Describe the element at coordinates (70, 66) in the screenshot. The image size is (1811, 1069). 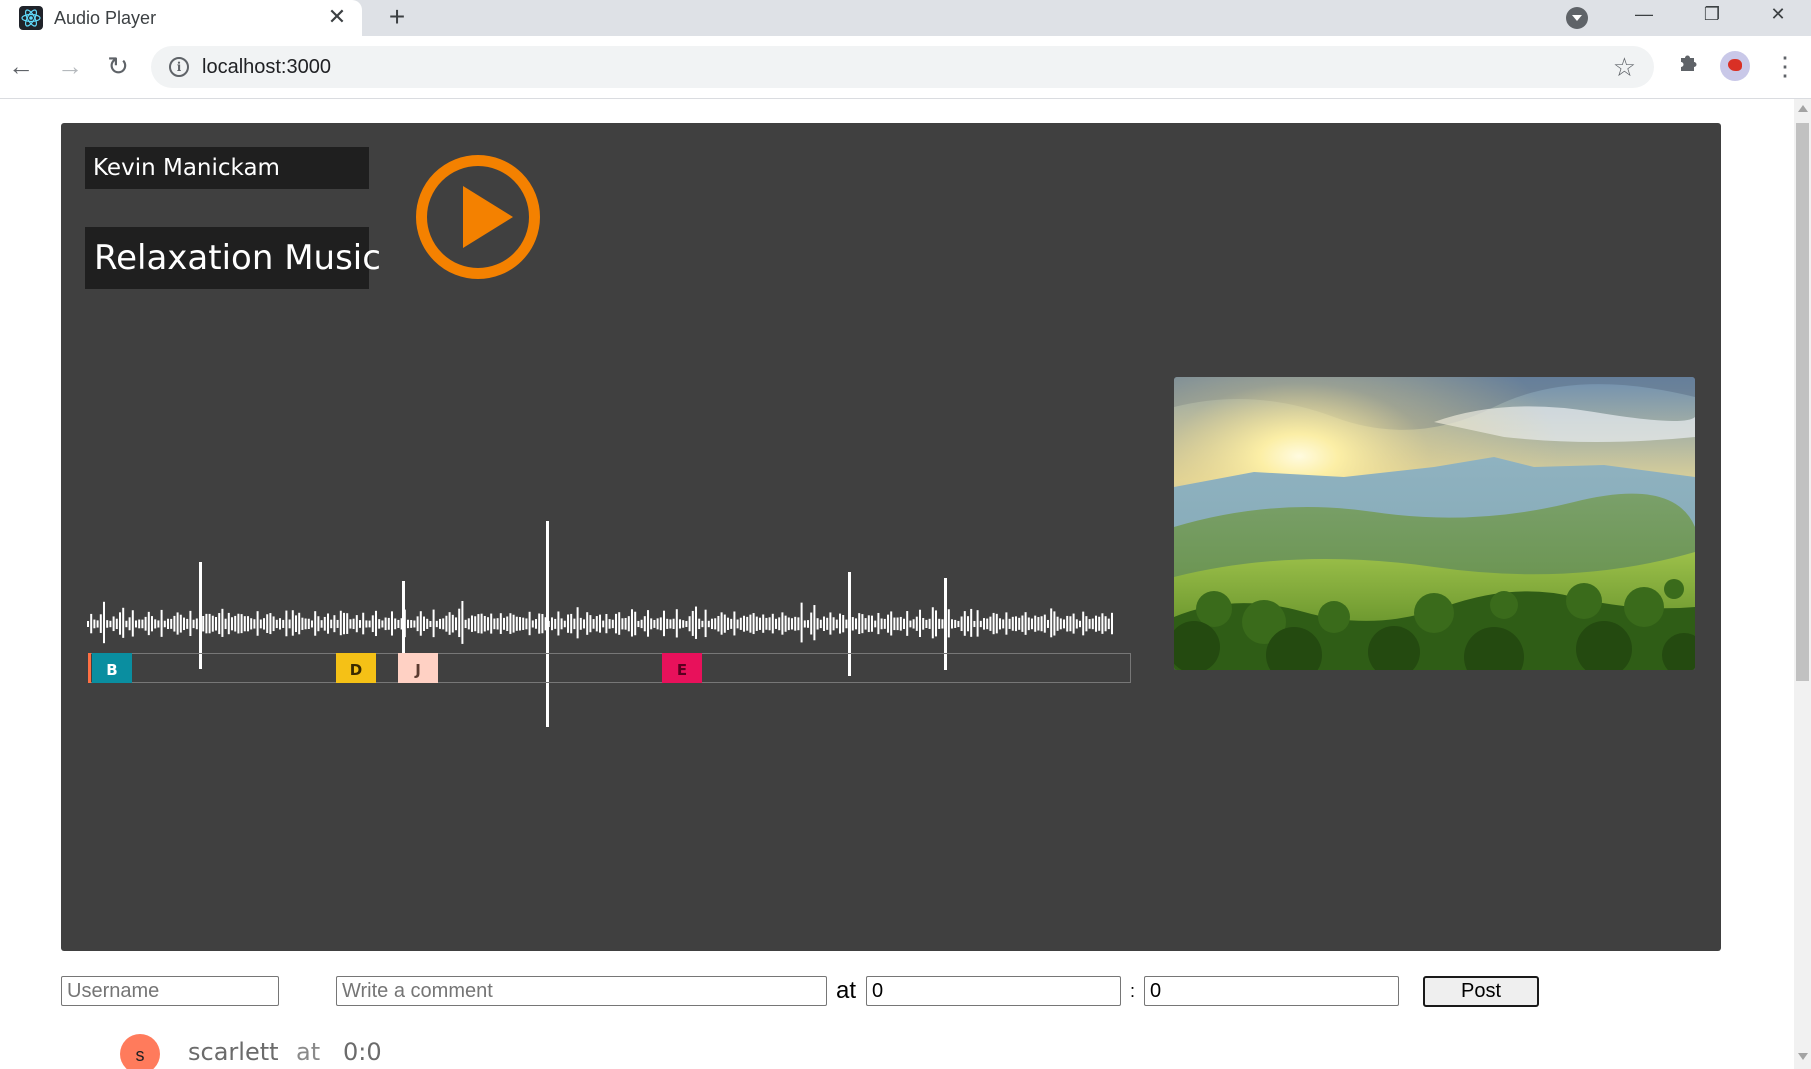
I see `forward-button: →` at that location.